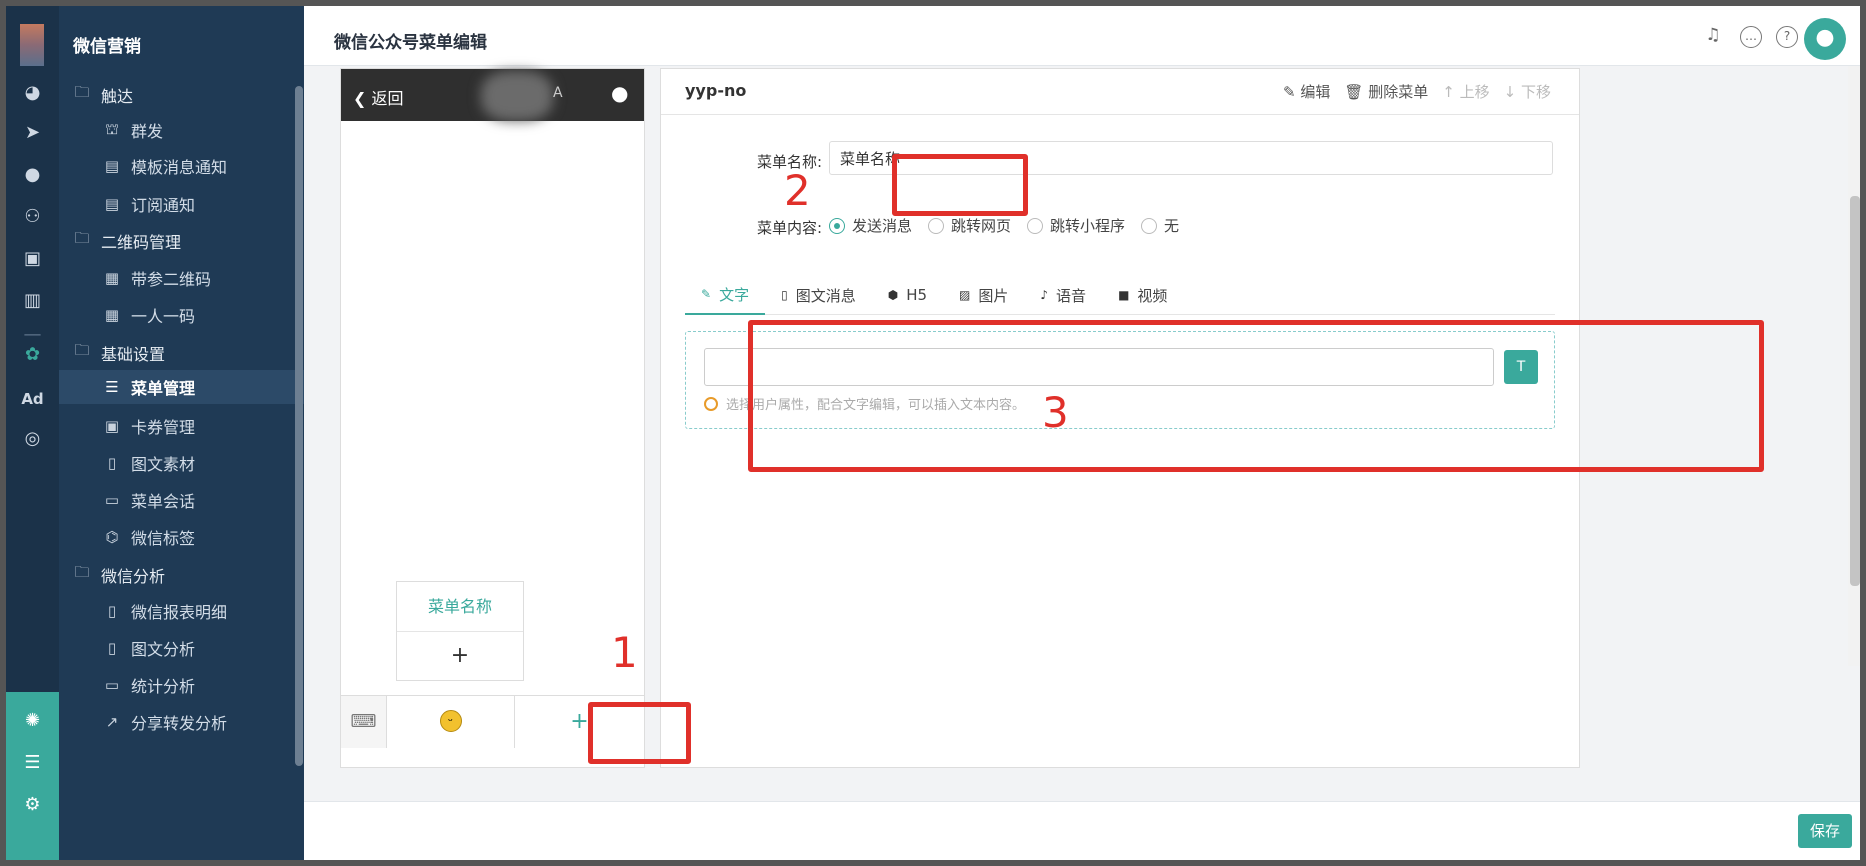  What do you see at coordinates (133, 576) in the screenshot?
I see `sidebar-group-label: 微信分析` at bounding box center [133, 576].